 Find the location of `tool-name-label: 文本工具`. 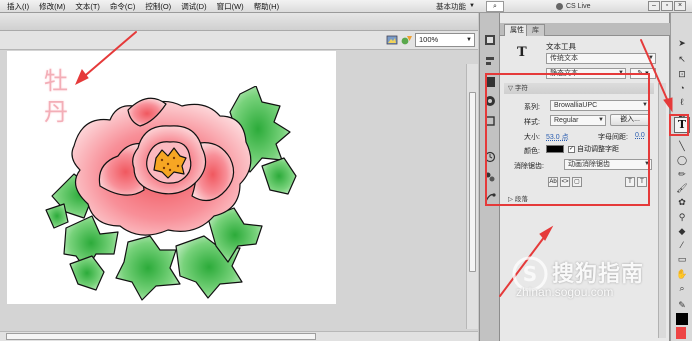

tool-name-label: 文本工具 is located at coordinates (561, 46).